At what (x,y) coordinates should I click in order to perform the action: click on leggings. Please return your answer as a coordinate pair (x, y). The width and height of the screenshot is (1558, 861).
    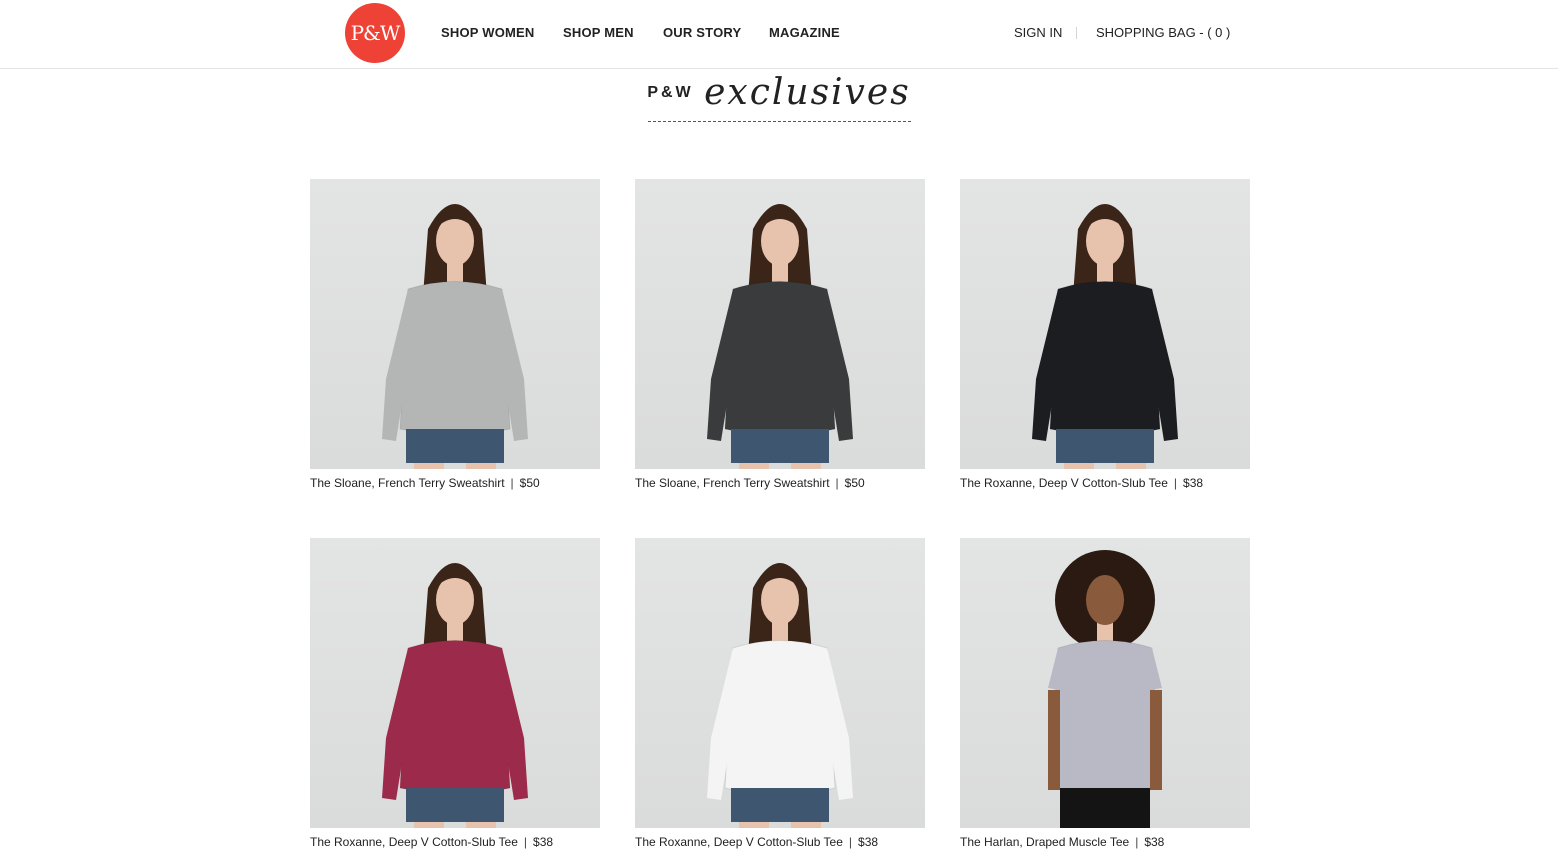
    Looking at the image, I should click on (1105, 808).